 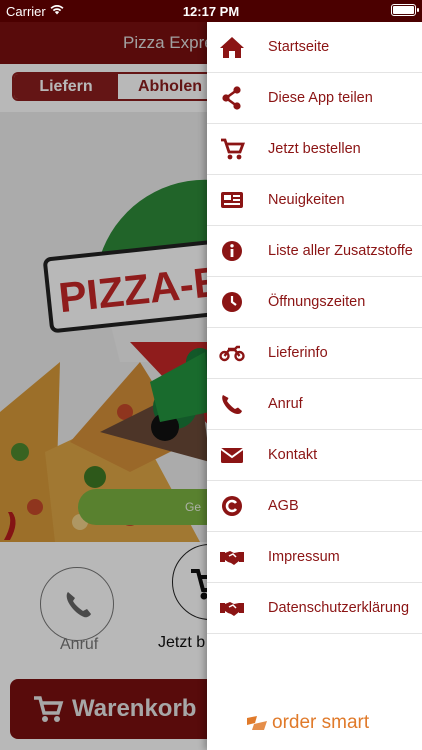 What do you see at coordinates (232, 200) in the screenshot?
I see `newspaper-icon` at bounding box center [232, 200].